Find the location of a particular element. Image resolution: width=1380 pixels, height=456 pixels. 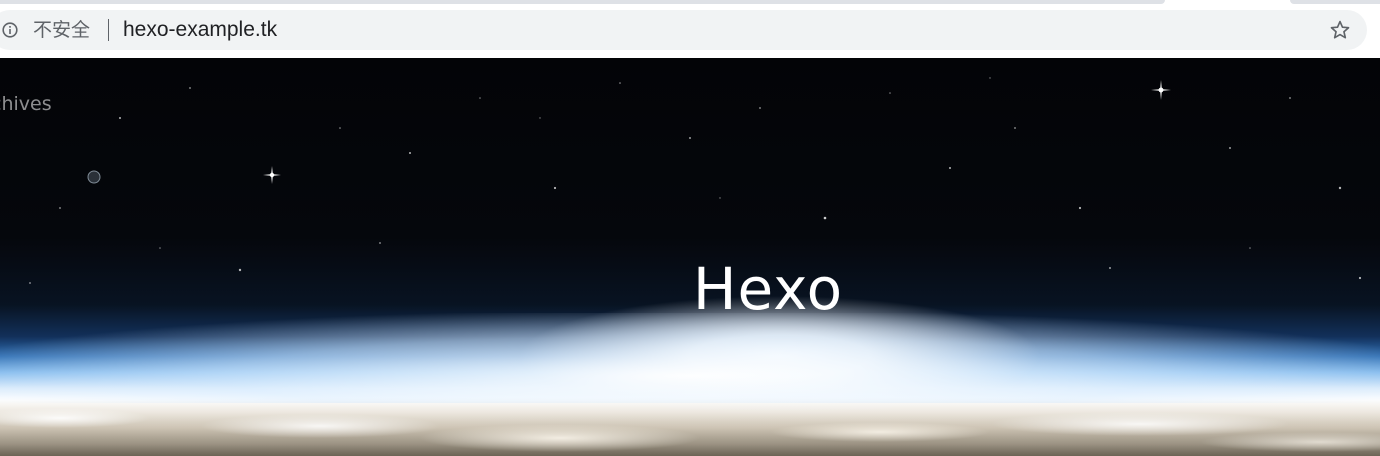

url-divider is located at coordinates (108, 30).